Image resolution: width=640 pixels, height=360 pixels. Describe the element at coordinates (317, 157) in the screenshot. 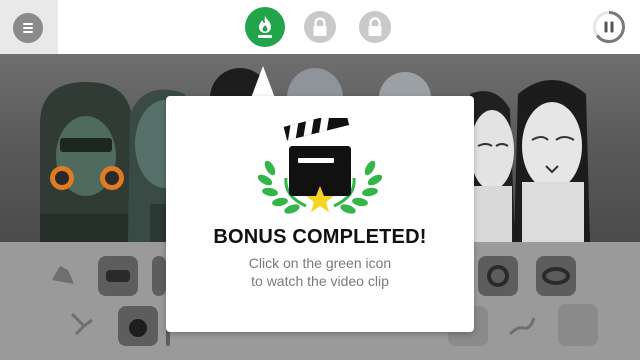

I see `clapperboard` at that location.